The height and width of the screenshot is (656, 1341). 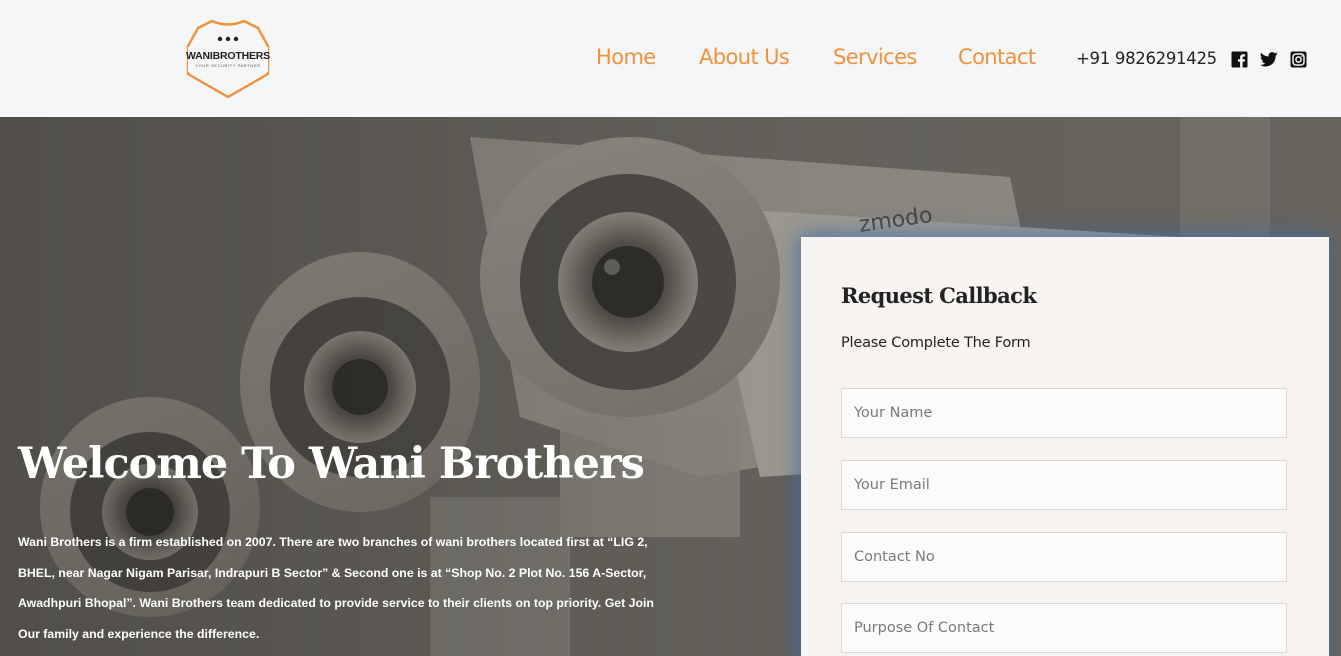 What do you see at coordinates (875, 57) in the screenshot?
I see `nav-services: Services` at bounding box center [875, 57].